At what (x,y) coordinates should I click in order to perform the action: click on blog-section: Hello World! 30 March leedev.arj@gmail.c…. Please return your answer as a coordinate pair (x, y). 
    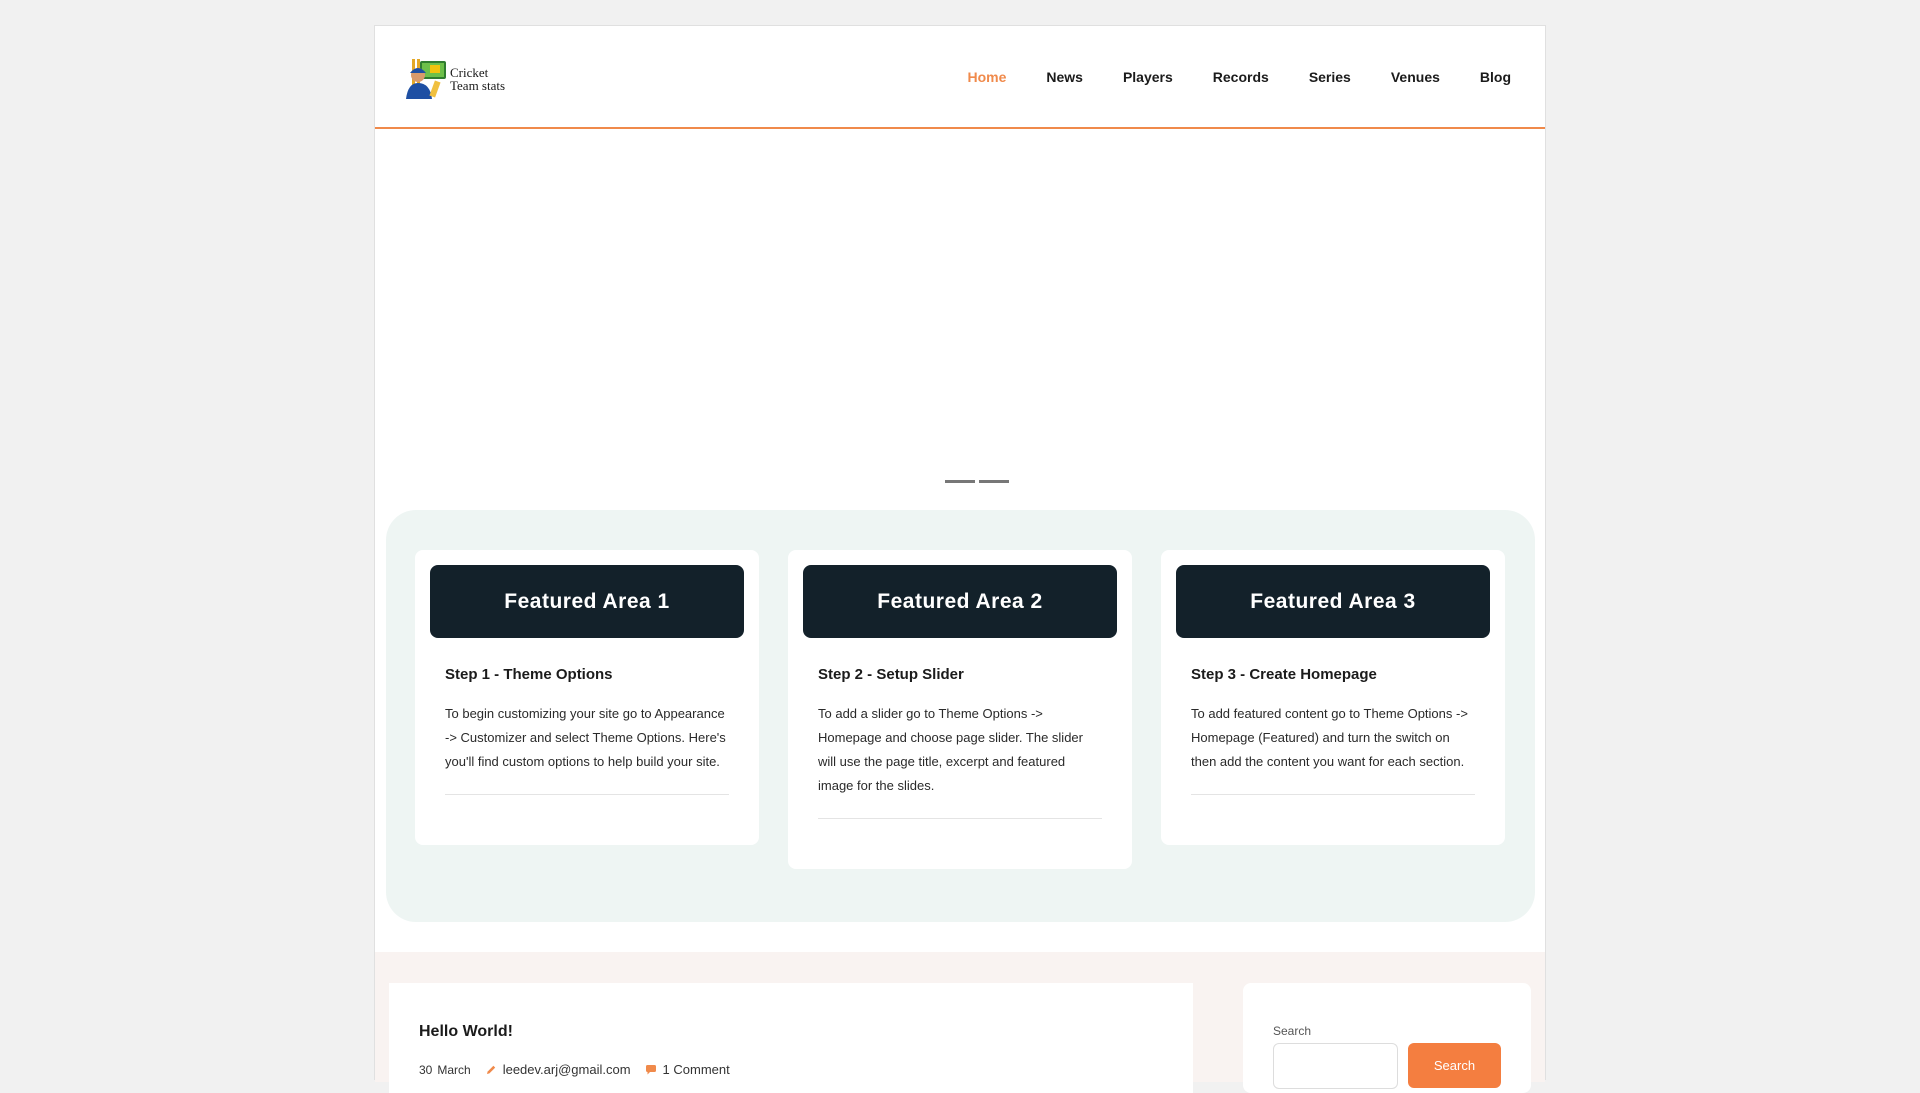
    Looking at the image, I should click on (960, 1022).